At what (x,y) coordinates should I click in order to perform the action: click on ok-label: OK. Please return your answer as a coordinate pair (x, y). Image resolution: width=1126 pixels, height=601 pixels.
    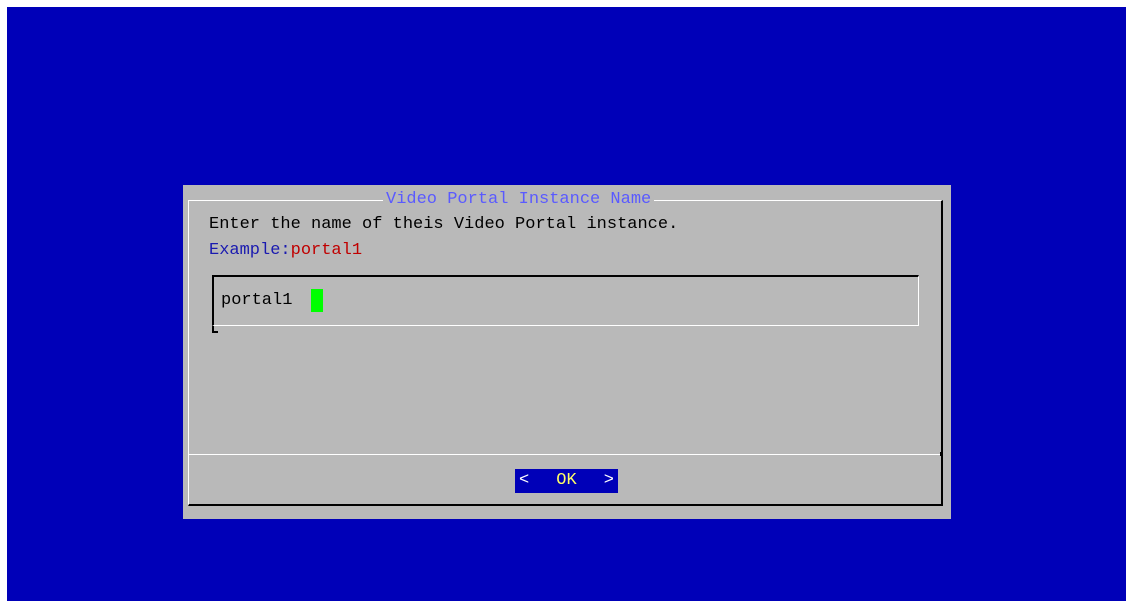
    Looking at the image, I should click on (566, 480).